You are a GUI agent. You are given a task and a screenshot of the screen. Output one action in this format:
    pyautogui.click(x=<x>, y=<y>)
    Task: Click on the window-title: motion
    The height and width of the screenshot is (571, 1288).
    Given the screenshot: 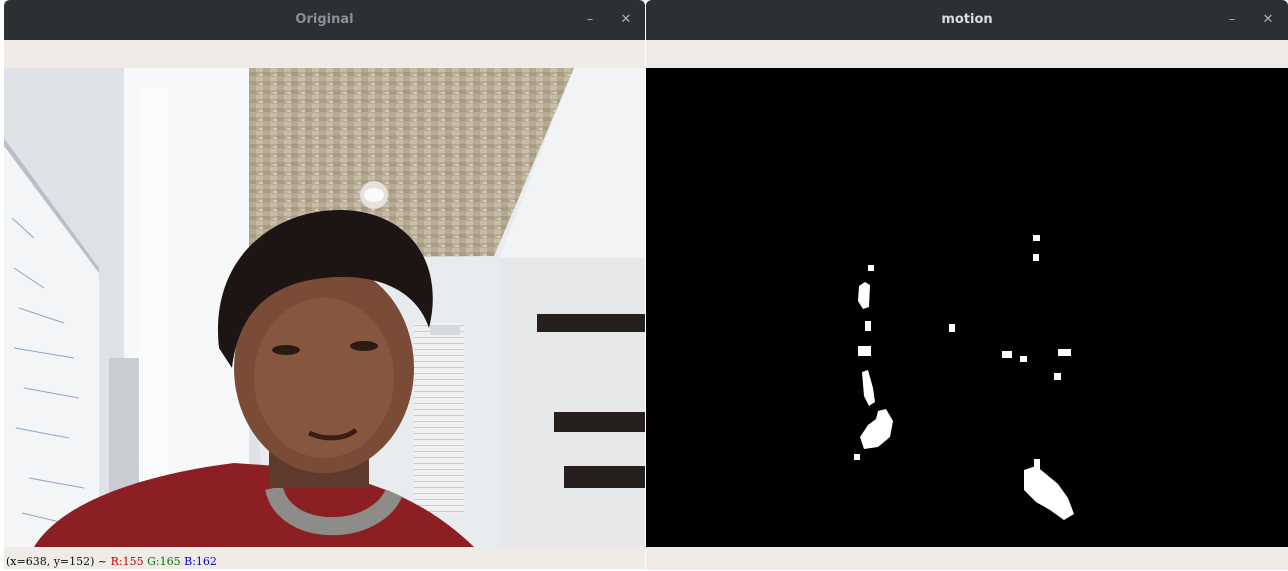 What is the action you would take?
    pyautogui.click(x=967, y=19)
    